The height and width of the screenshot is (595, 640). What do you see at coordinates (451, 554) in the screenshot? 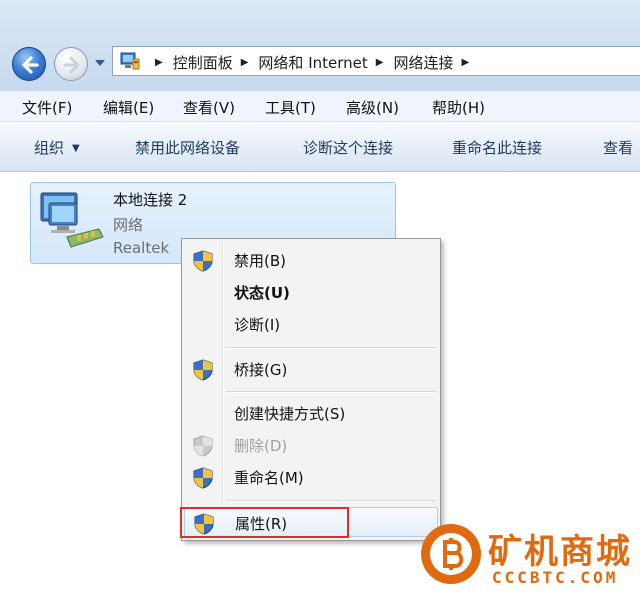
I see `bitcoin-logo-icon` at bounding box center [451, 554].